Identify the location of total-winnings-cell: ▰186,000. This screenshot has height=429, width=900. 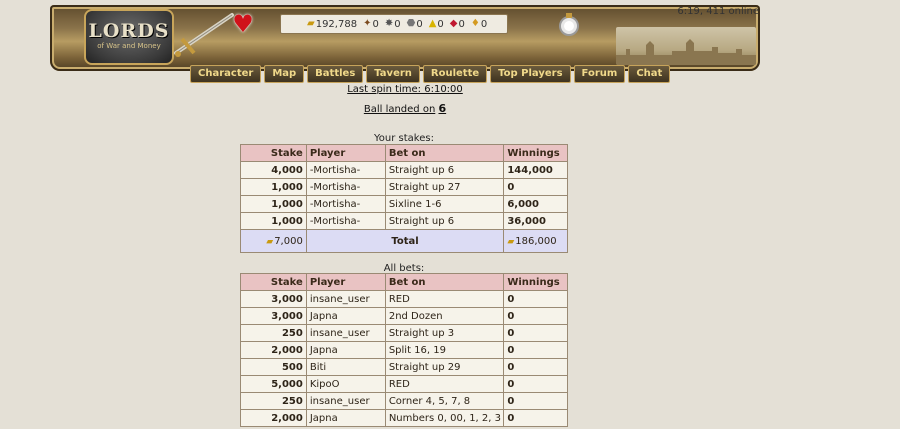
(535, 241).